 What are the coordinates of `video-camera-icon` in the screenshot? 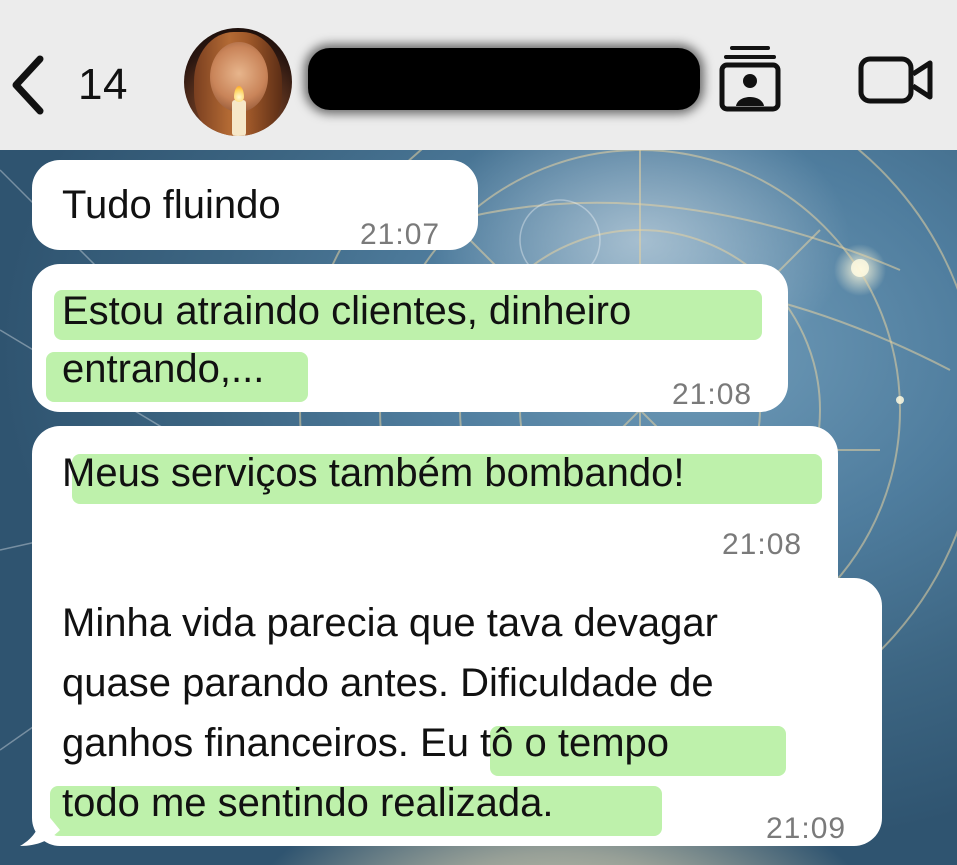 It's located at (895, 80).